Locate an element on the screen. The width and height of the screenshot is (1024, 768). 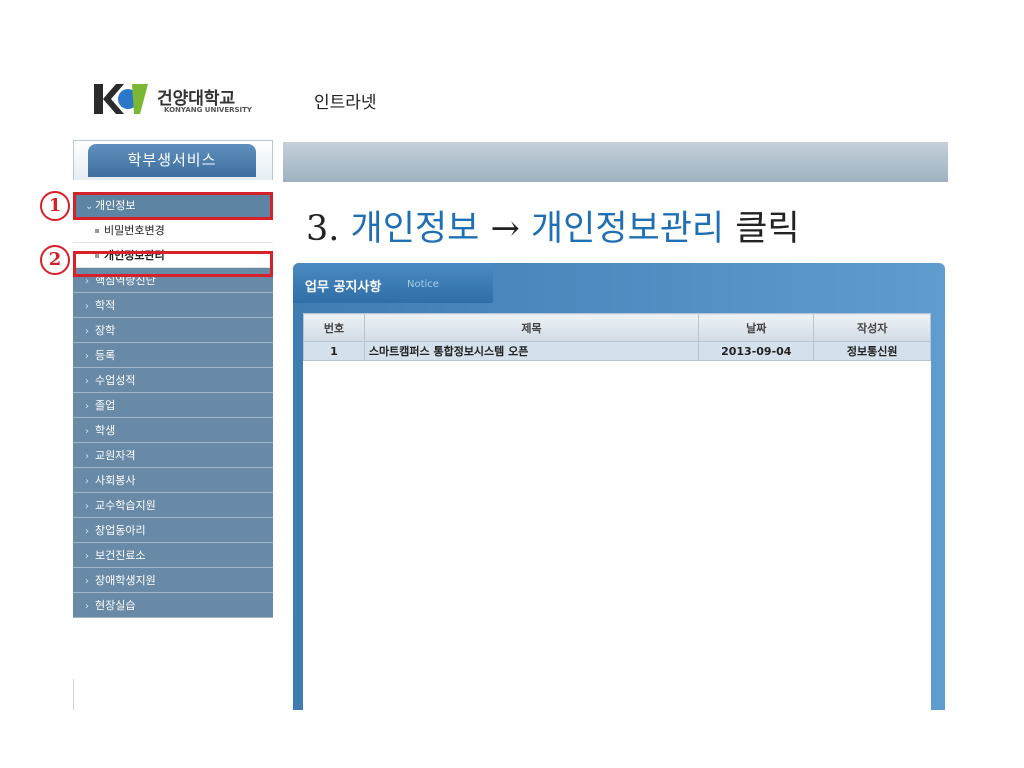
sidebar-item-label: 등록 is located at coordinates (105, 355).